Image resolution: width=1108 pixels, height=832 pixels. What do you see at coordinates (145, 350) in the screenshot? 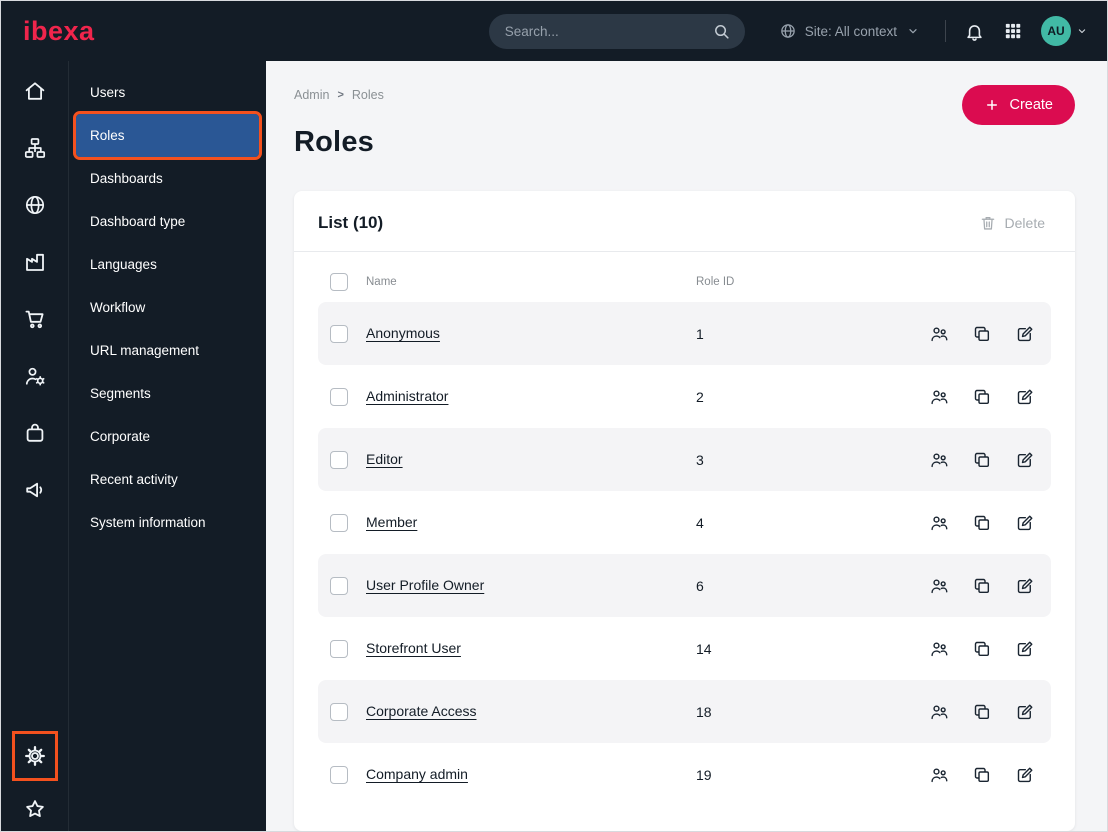
I see `sidebar-item-label: URL management` at bounding box center [145, 350].